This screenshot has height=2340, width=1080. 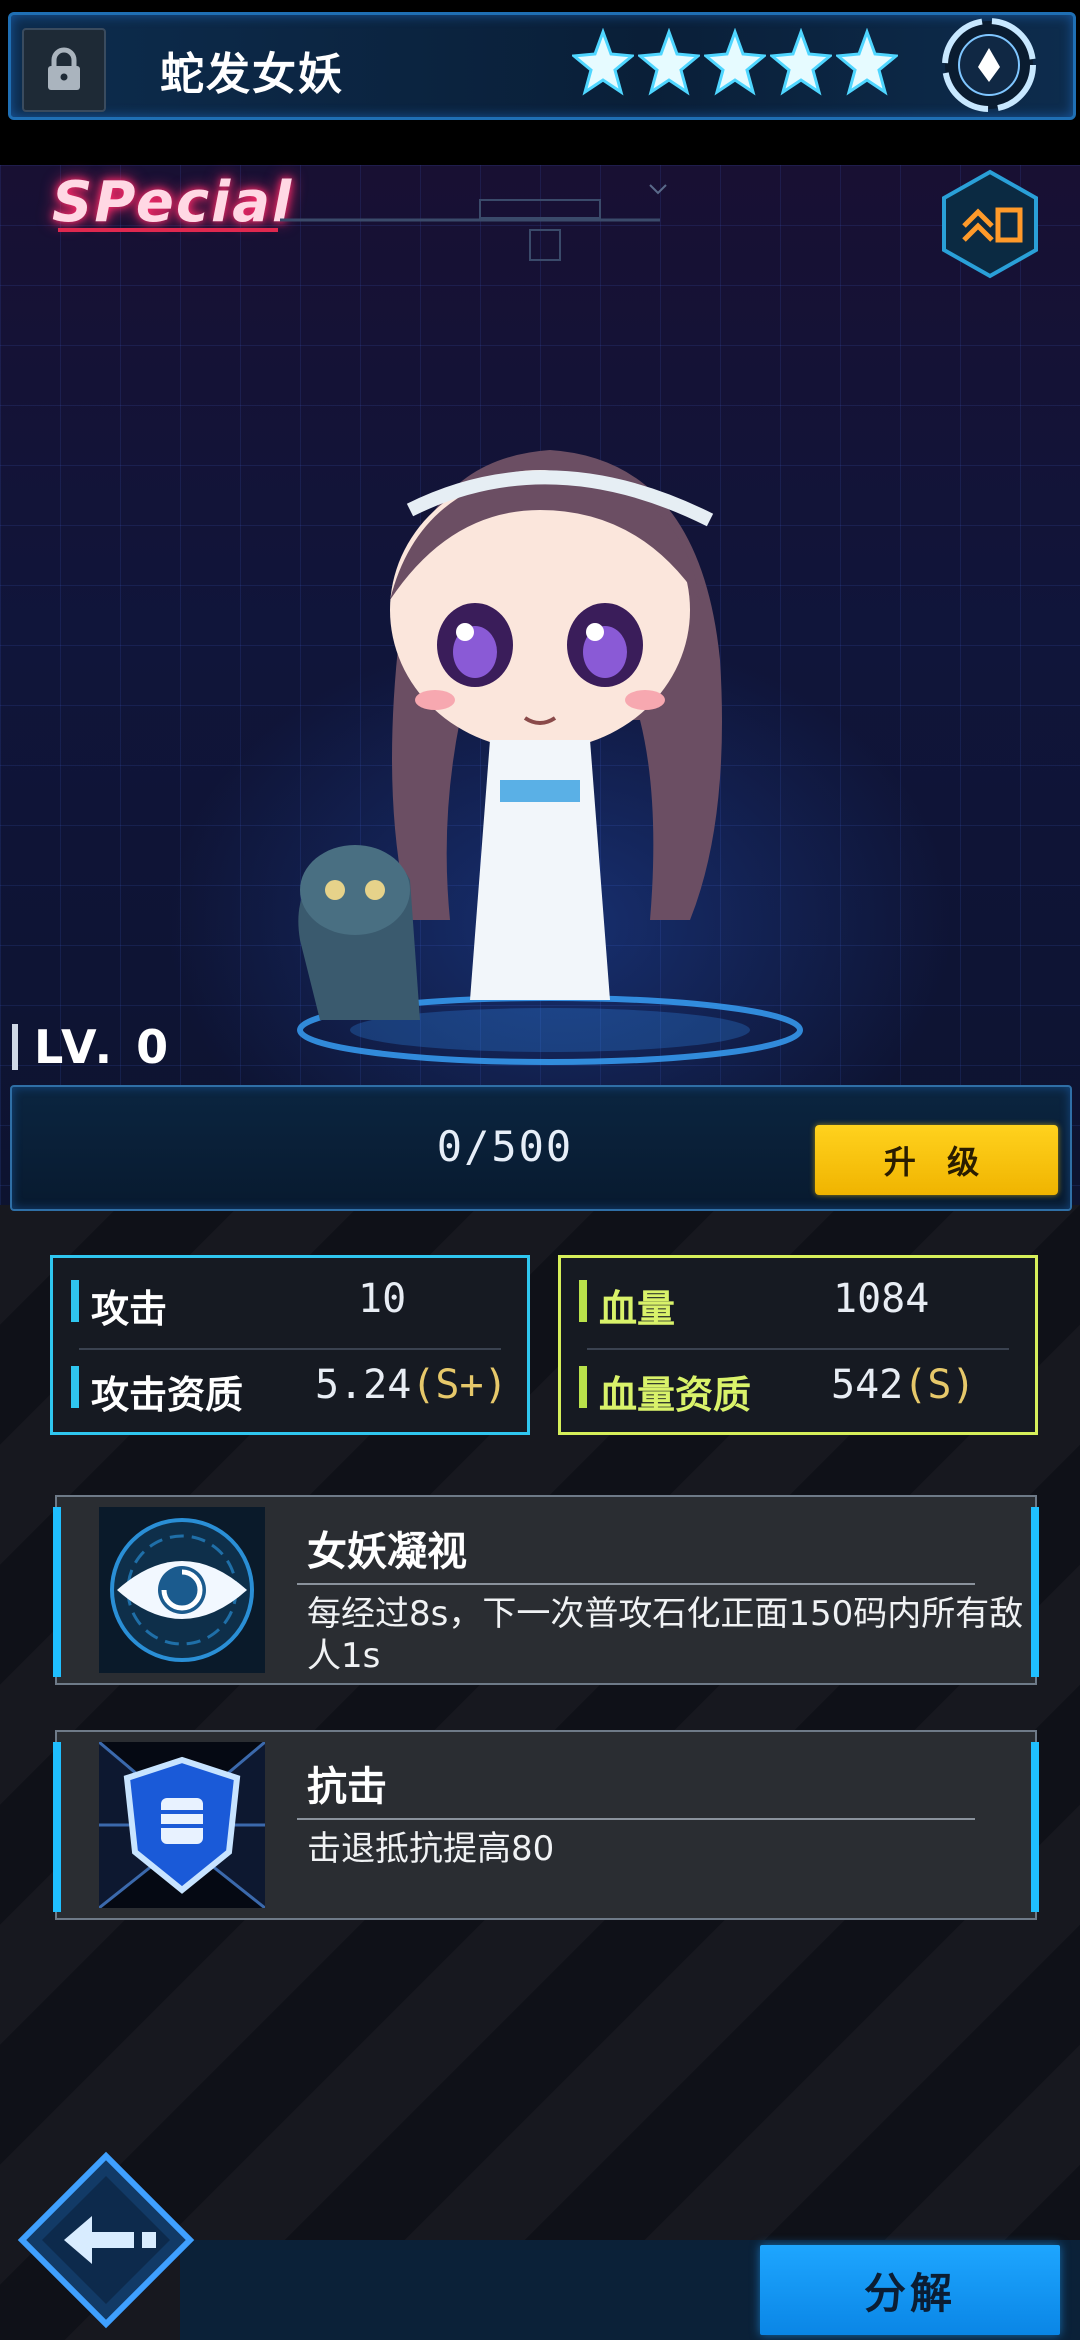 I want to click on hp-tick, so click(x=583, y=1301).